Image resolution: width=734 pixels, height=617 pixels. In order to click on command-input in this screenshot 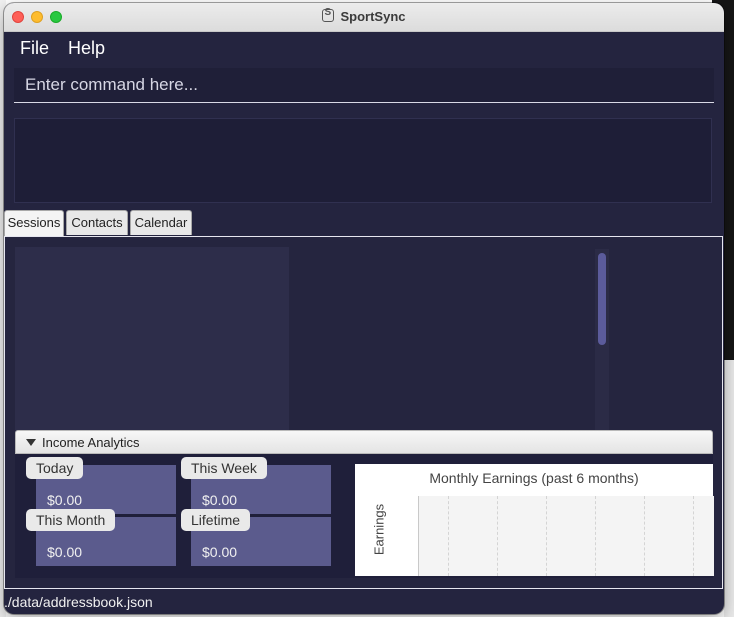, I will do `click(364, 85)`.